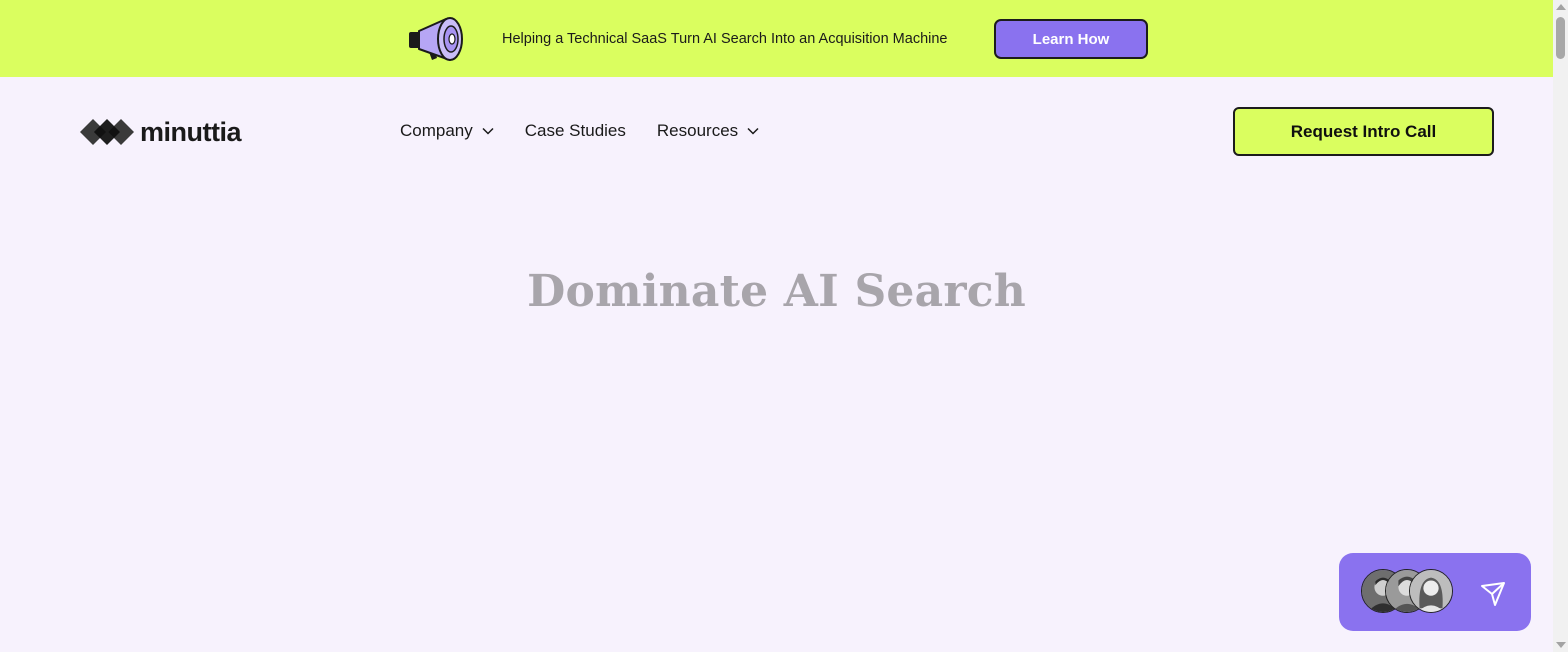 This screenshot has width=1568, height=652. I want to click on vertical-scrollbar, so click(1560, 326).